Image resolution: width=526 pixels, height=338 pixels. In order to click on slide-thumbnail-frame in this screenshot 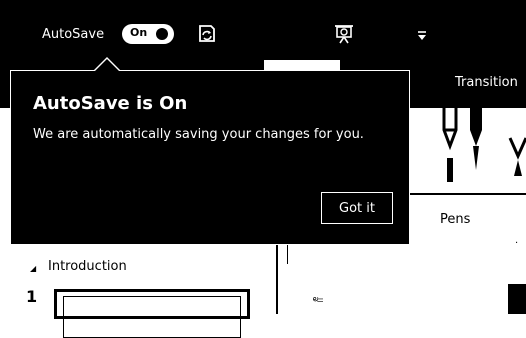, I will do `click(152, 317)`.